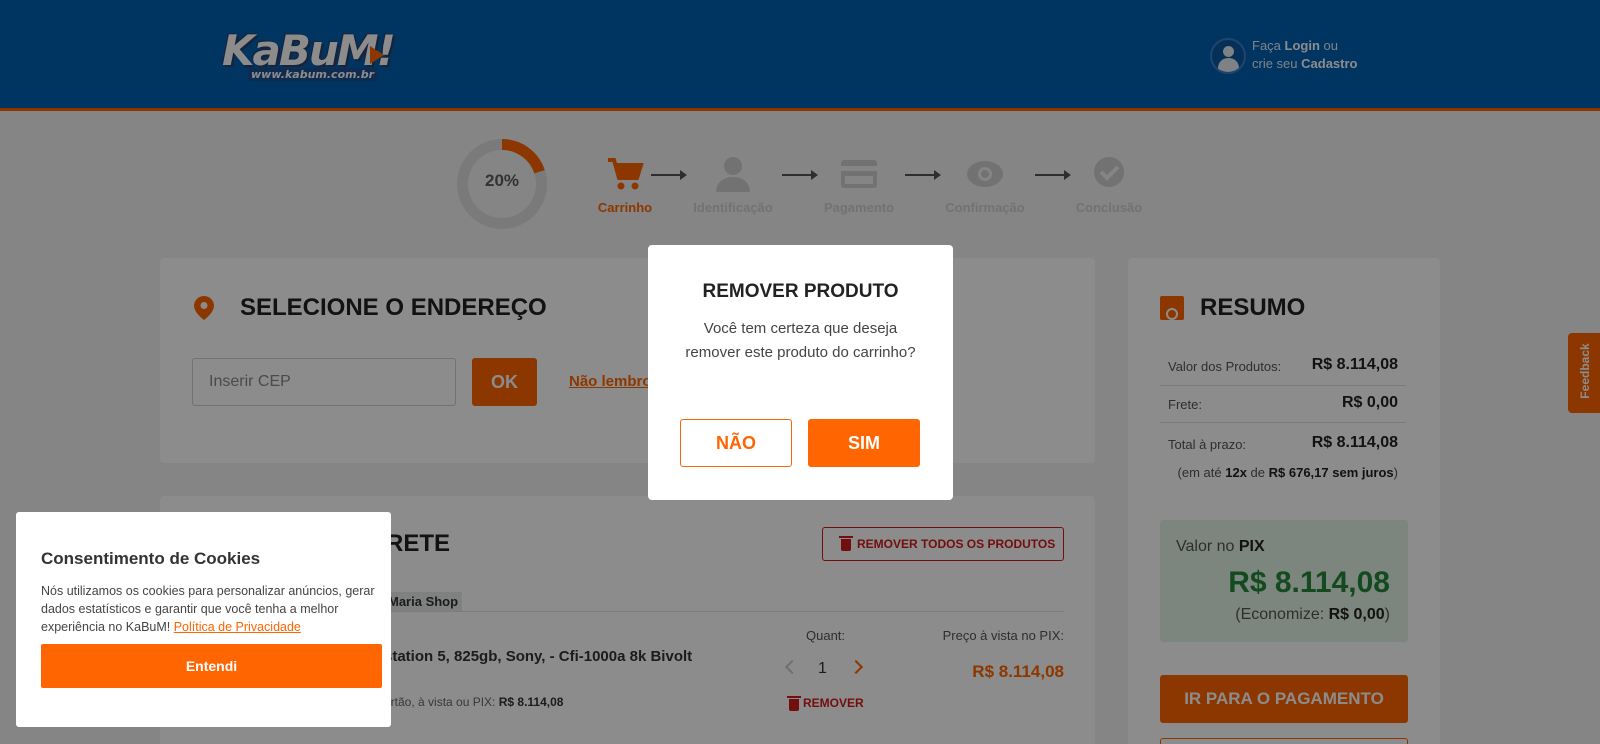  I want to click on privacy-policy-link: Política de Privacidade, so click(237, 627).